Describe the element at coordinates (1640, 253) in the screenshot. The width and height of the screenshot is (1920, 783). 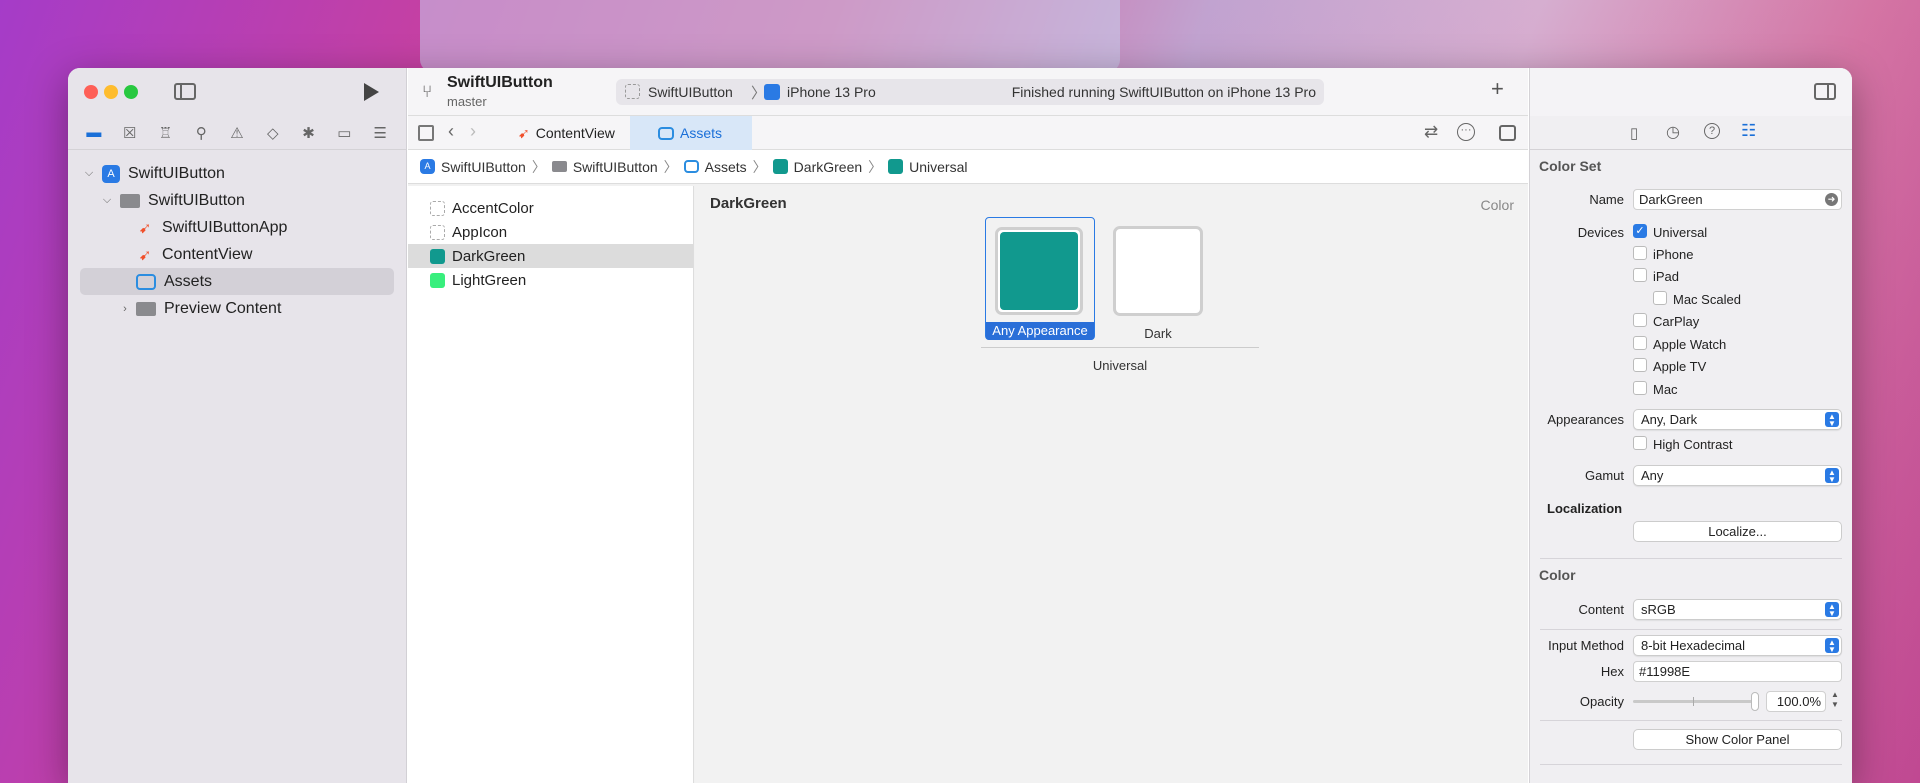
I see `iphone-checkbox` at that location.